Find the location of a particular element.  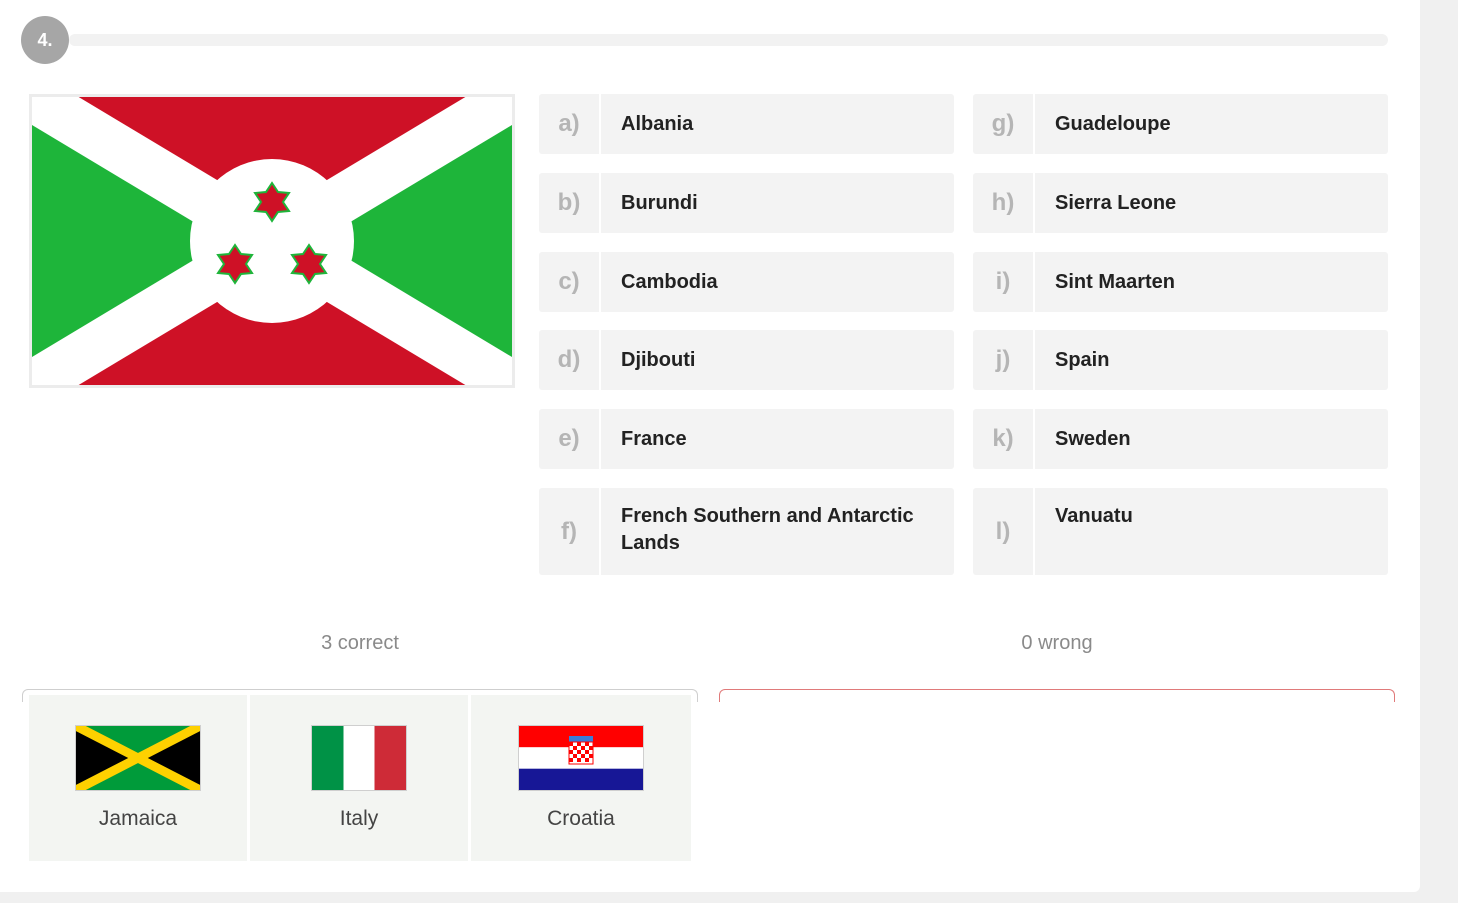

option-label: Sint Maarten is located at coordinates (1115, 281).